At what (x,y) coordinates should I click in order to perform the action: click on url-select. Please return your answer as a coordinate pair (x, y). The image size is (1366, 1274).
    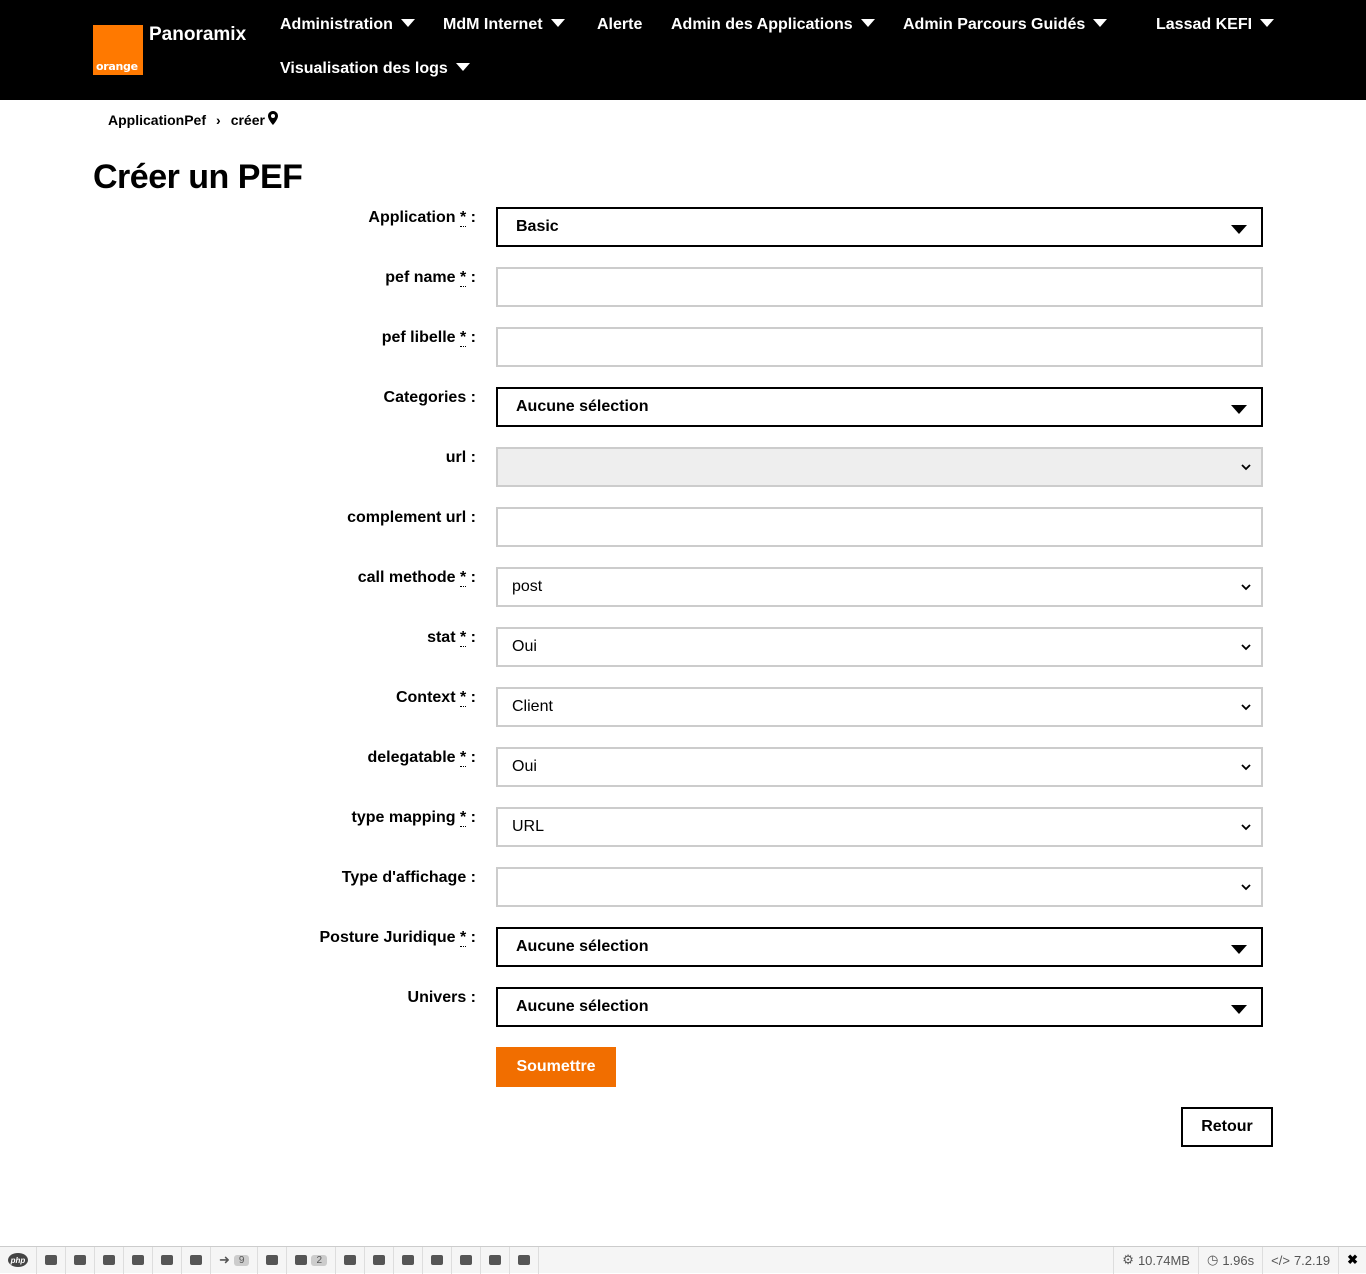
    Looking at the image, I should click on (879, 467).